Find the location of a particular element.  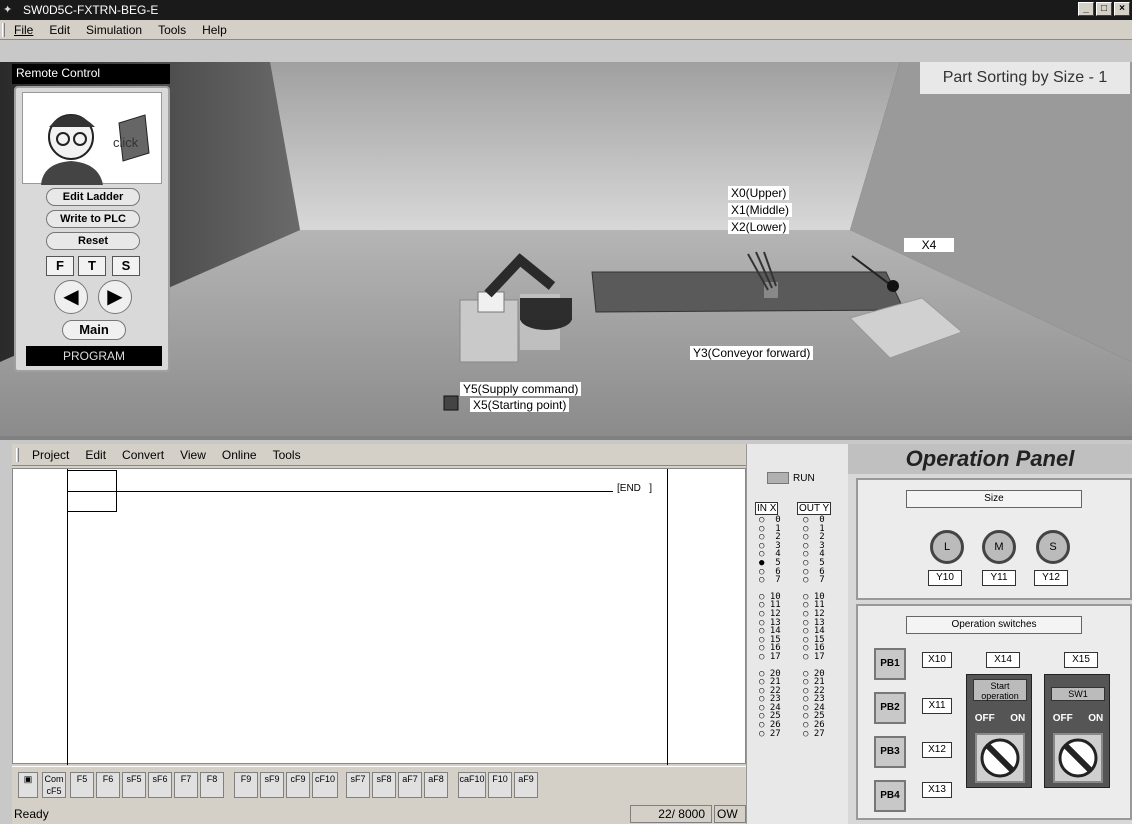

s-button: S is located at coordinates (126, 266).